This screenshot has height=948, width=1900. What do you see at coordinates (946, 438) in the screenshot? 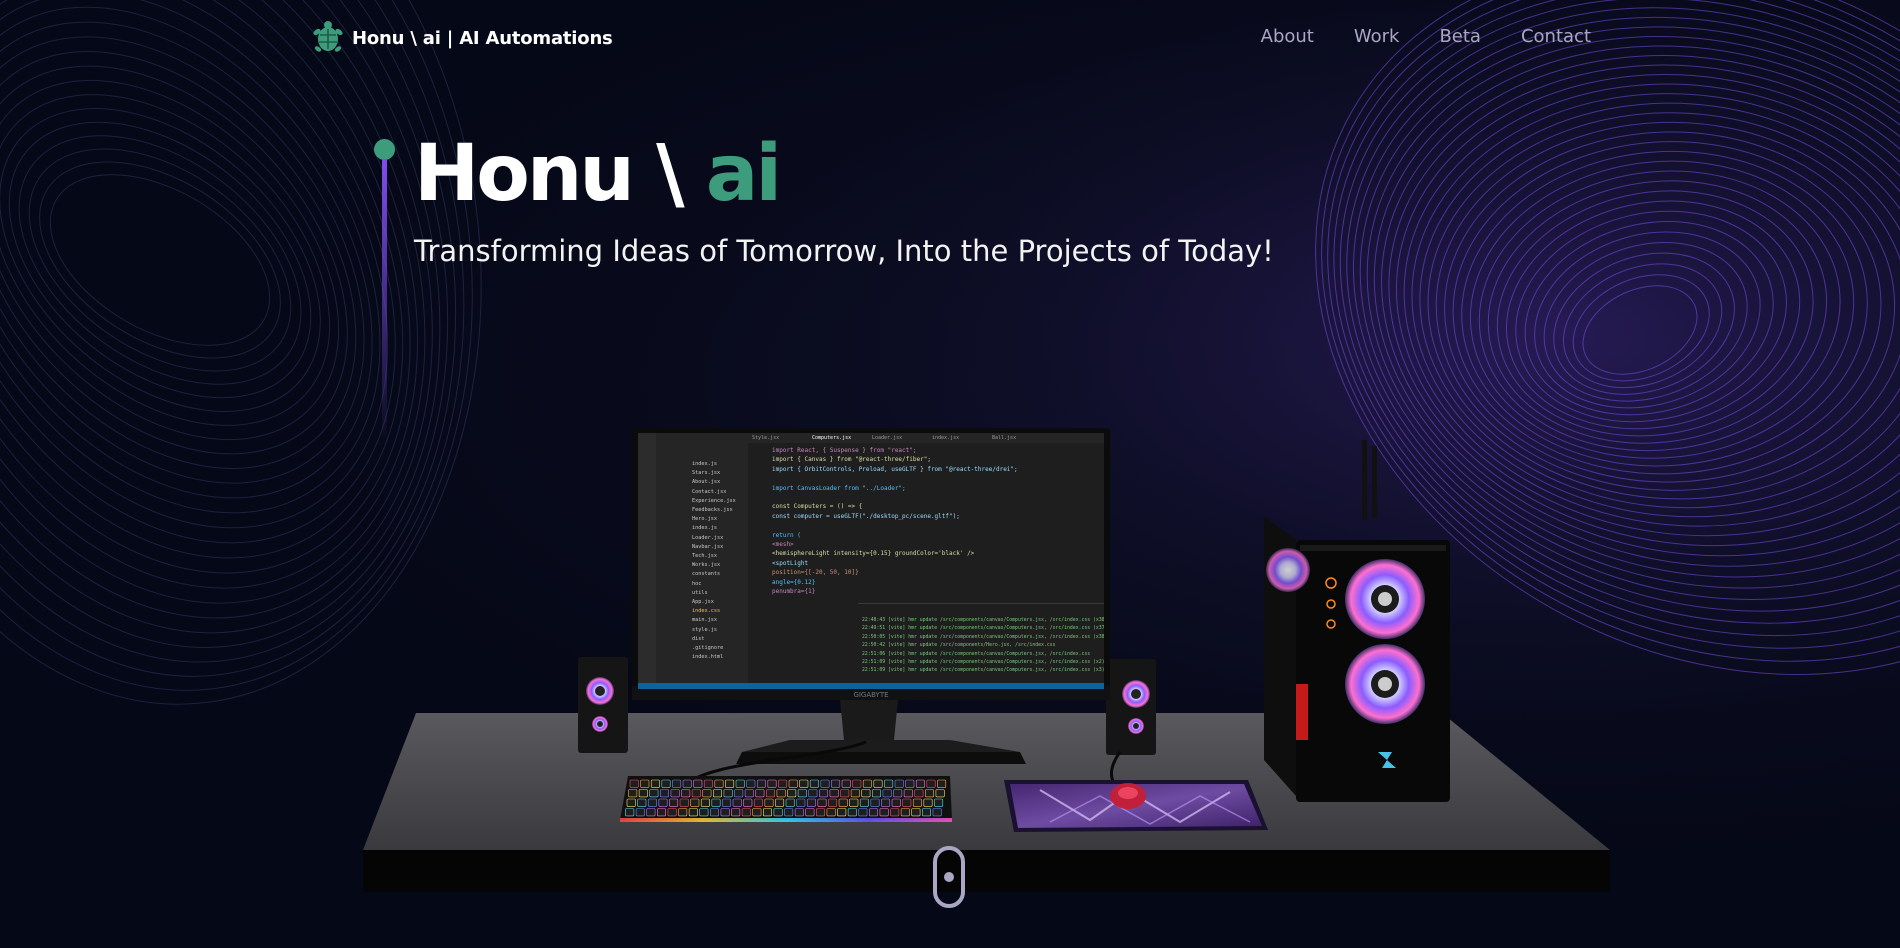
I see `editor-tab: index.jsx` at bounding box center [946, 438].